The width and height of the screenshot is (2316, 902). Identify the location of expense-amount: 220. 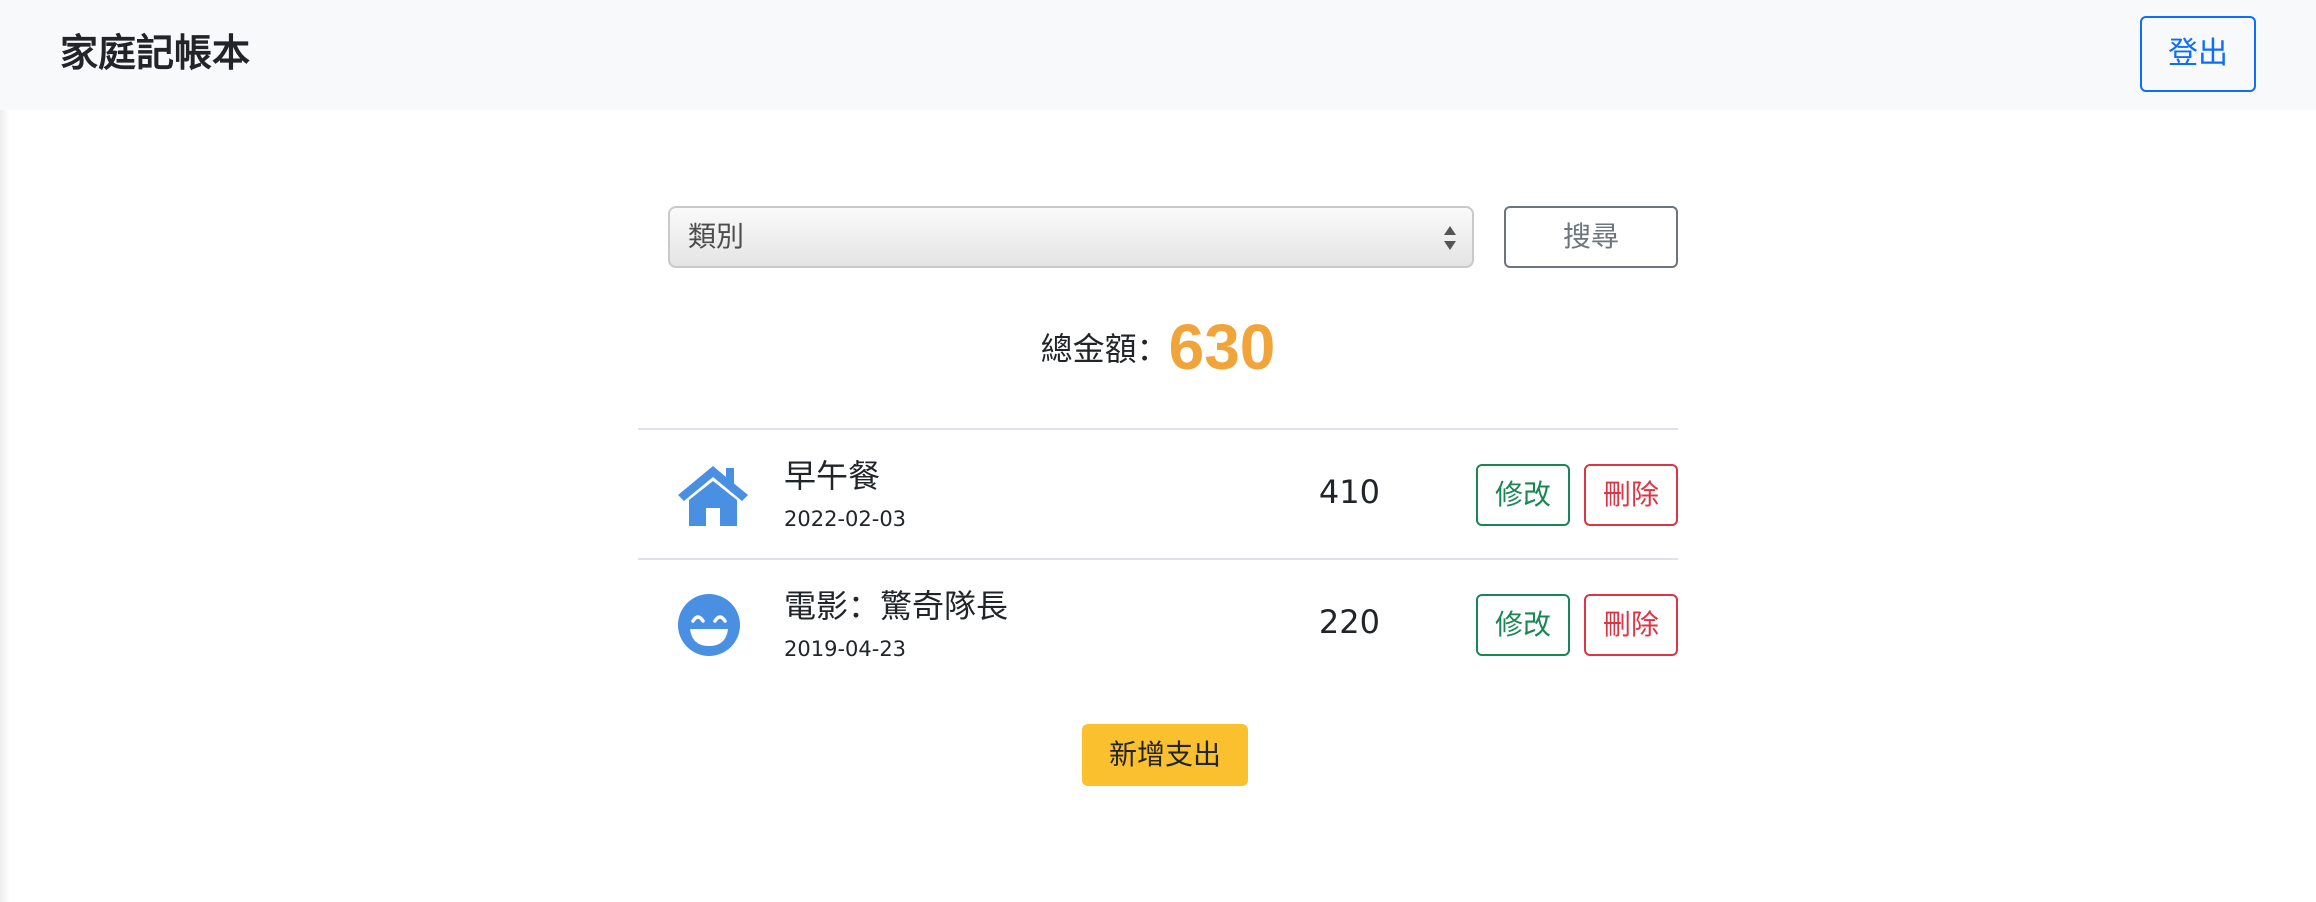
(1349, 622).